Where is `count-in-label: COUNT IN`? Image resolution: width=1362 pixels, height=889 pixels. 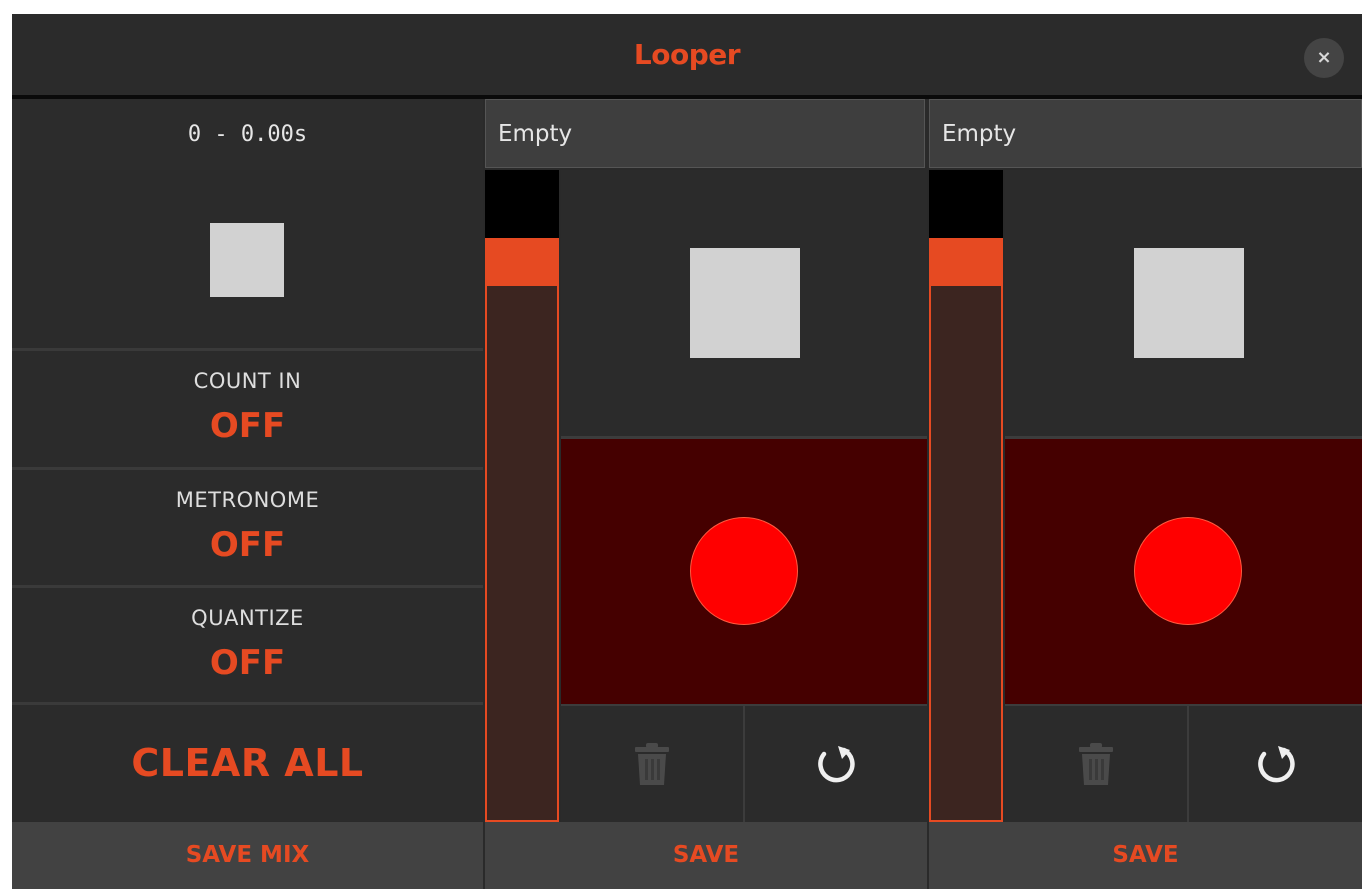 count-in-label: COUNT IN is located at coordinates (247, 381).